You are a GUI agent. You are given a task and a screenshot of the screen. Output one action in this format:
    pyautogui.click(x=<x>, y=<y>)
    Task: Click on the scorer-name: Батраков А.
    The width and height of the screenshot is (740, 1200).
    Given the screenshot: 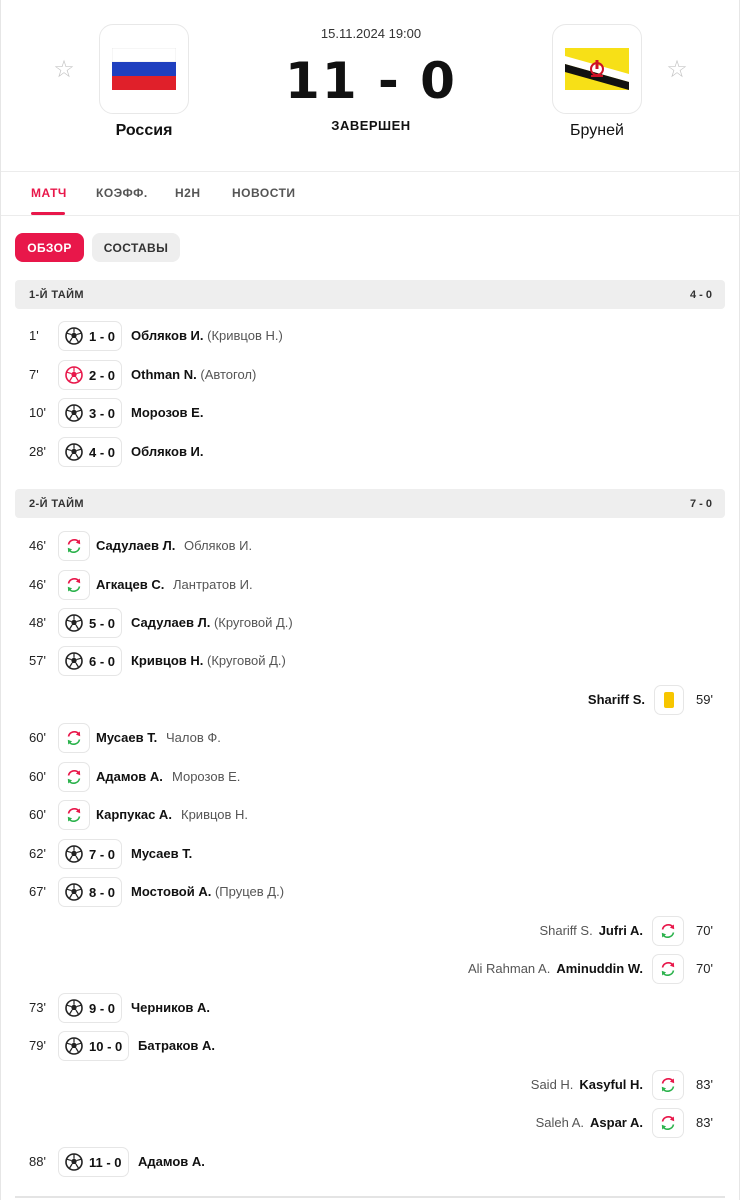 What is the action you would take?
    pyautogui.click(x=176, y=1045)
    